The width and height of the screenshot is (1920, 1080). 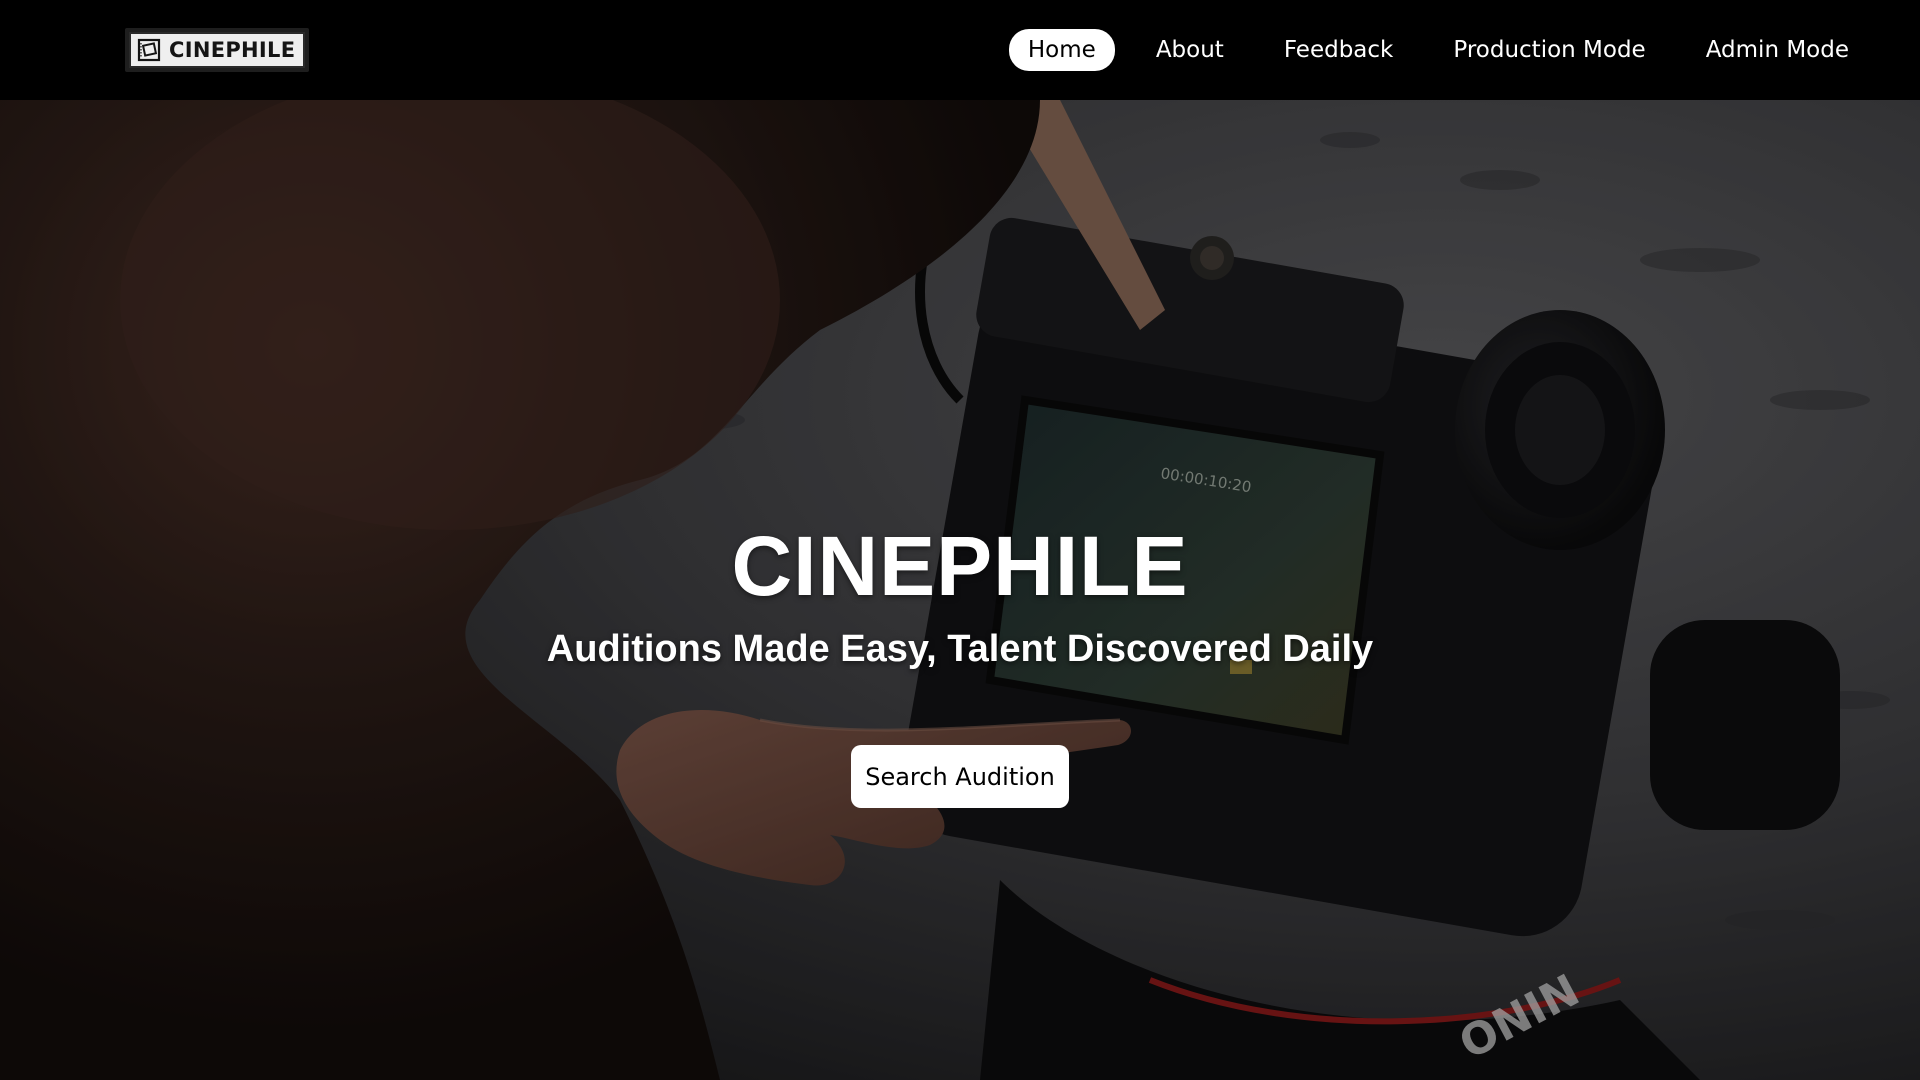 I want to click on nav-home: Home, so click(x=1061, y=50).